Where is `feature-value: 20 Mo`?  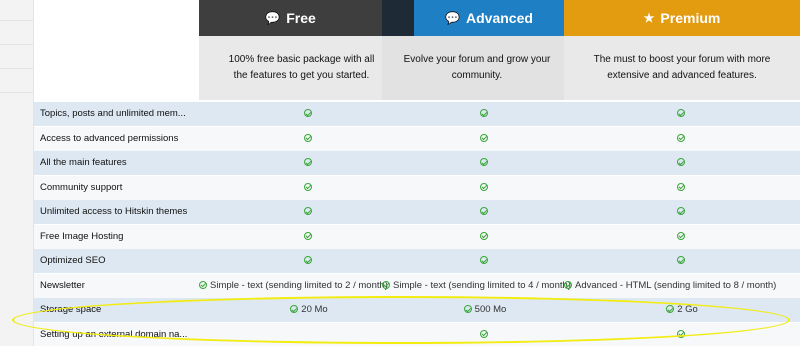 feature-value: 20 Mo is located at coordinates (314, 309).